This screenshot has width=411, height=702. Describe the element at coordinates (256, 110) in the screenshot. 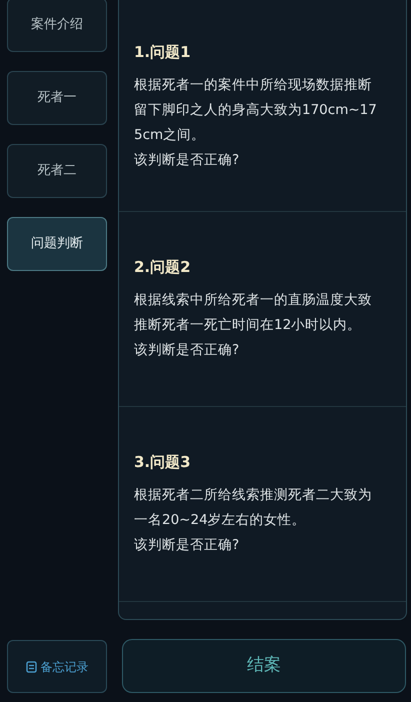

I see `question-statement: 根据死者一的案件中所给现场数据推断留下脚印之人的身高大致为170cm~175cm之间。` at that location.